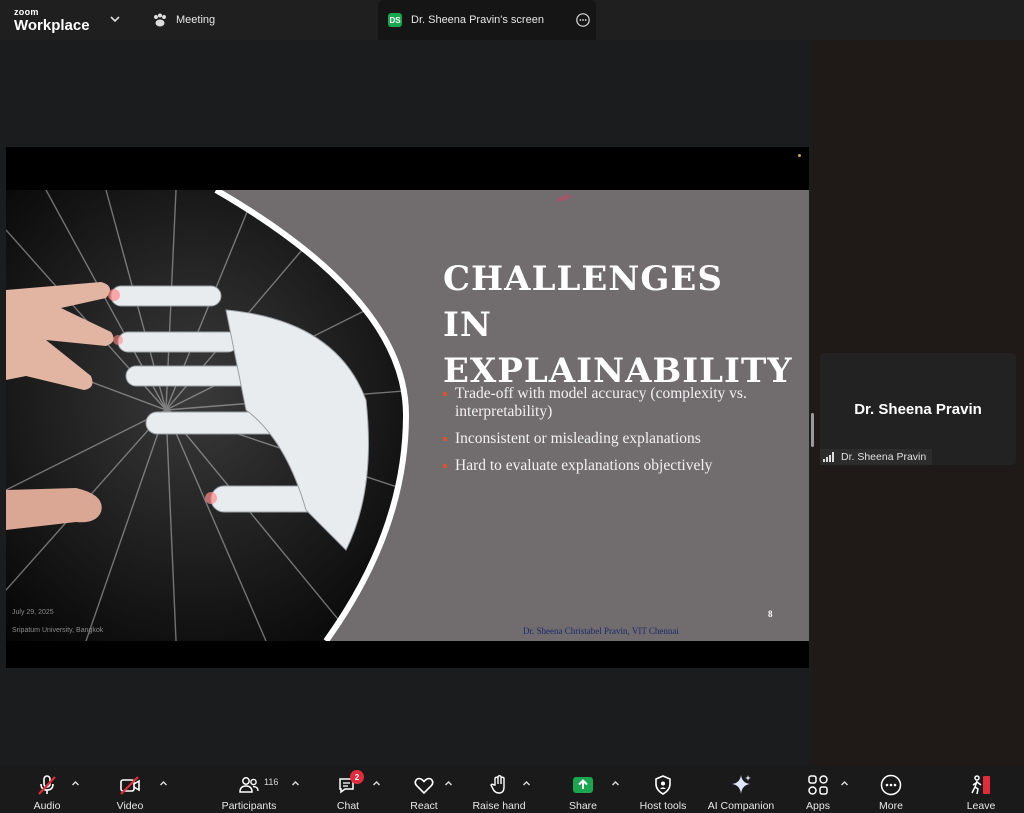 This screenshot has height=813, width=1024. I want to click on apps-label: Apps, so click(818, 806).